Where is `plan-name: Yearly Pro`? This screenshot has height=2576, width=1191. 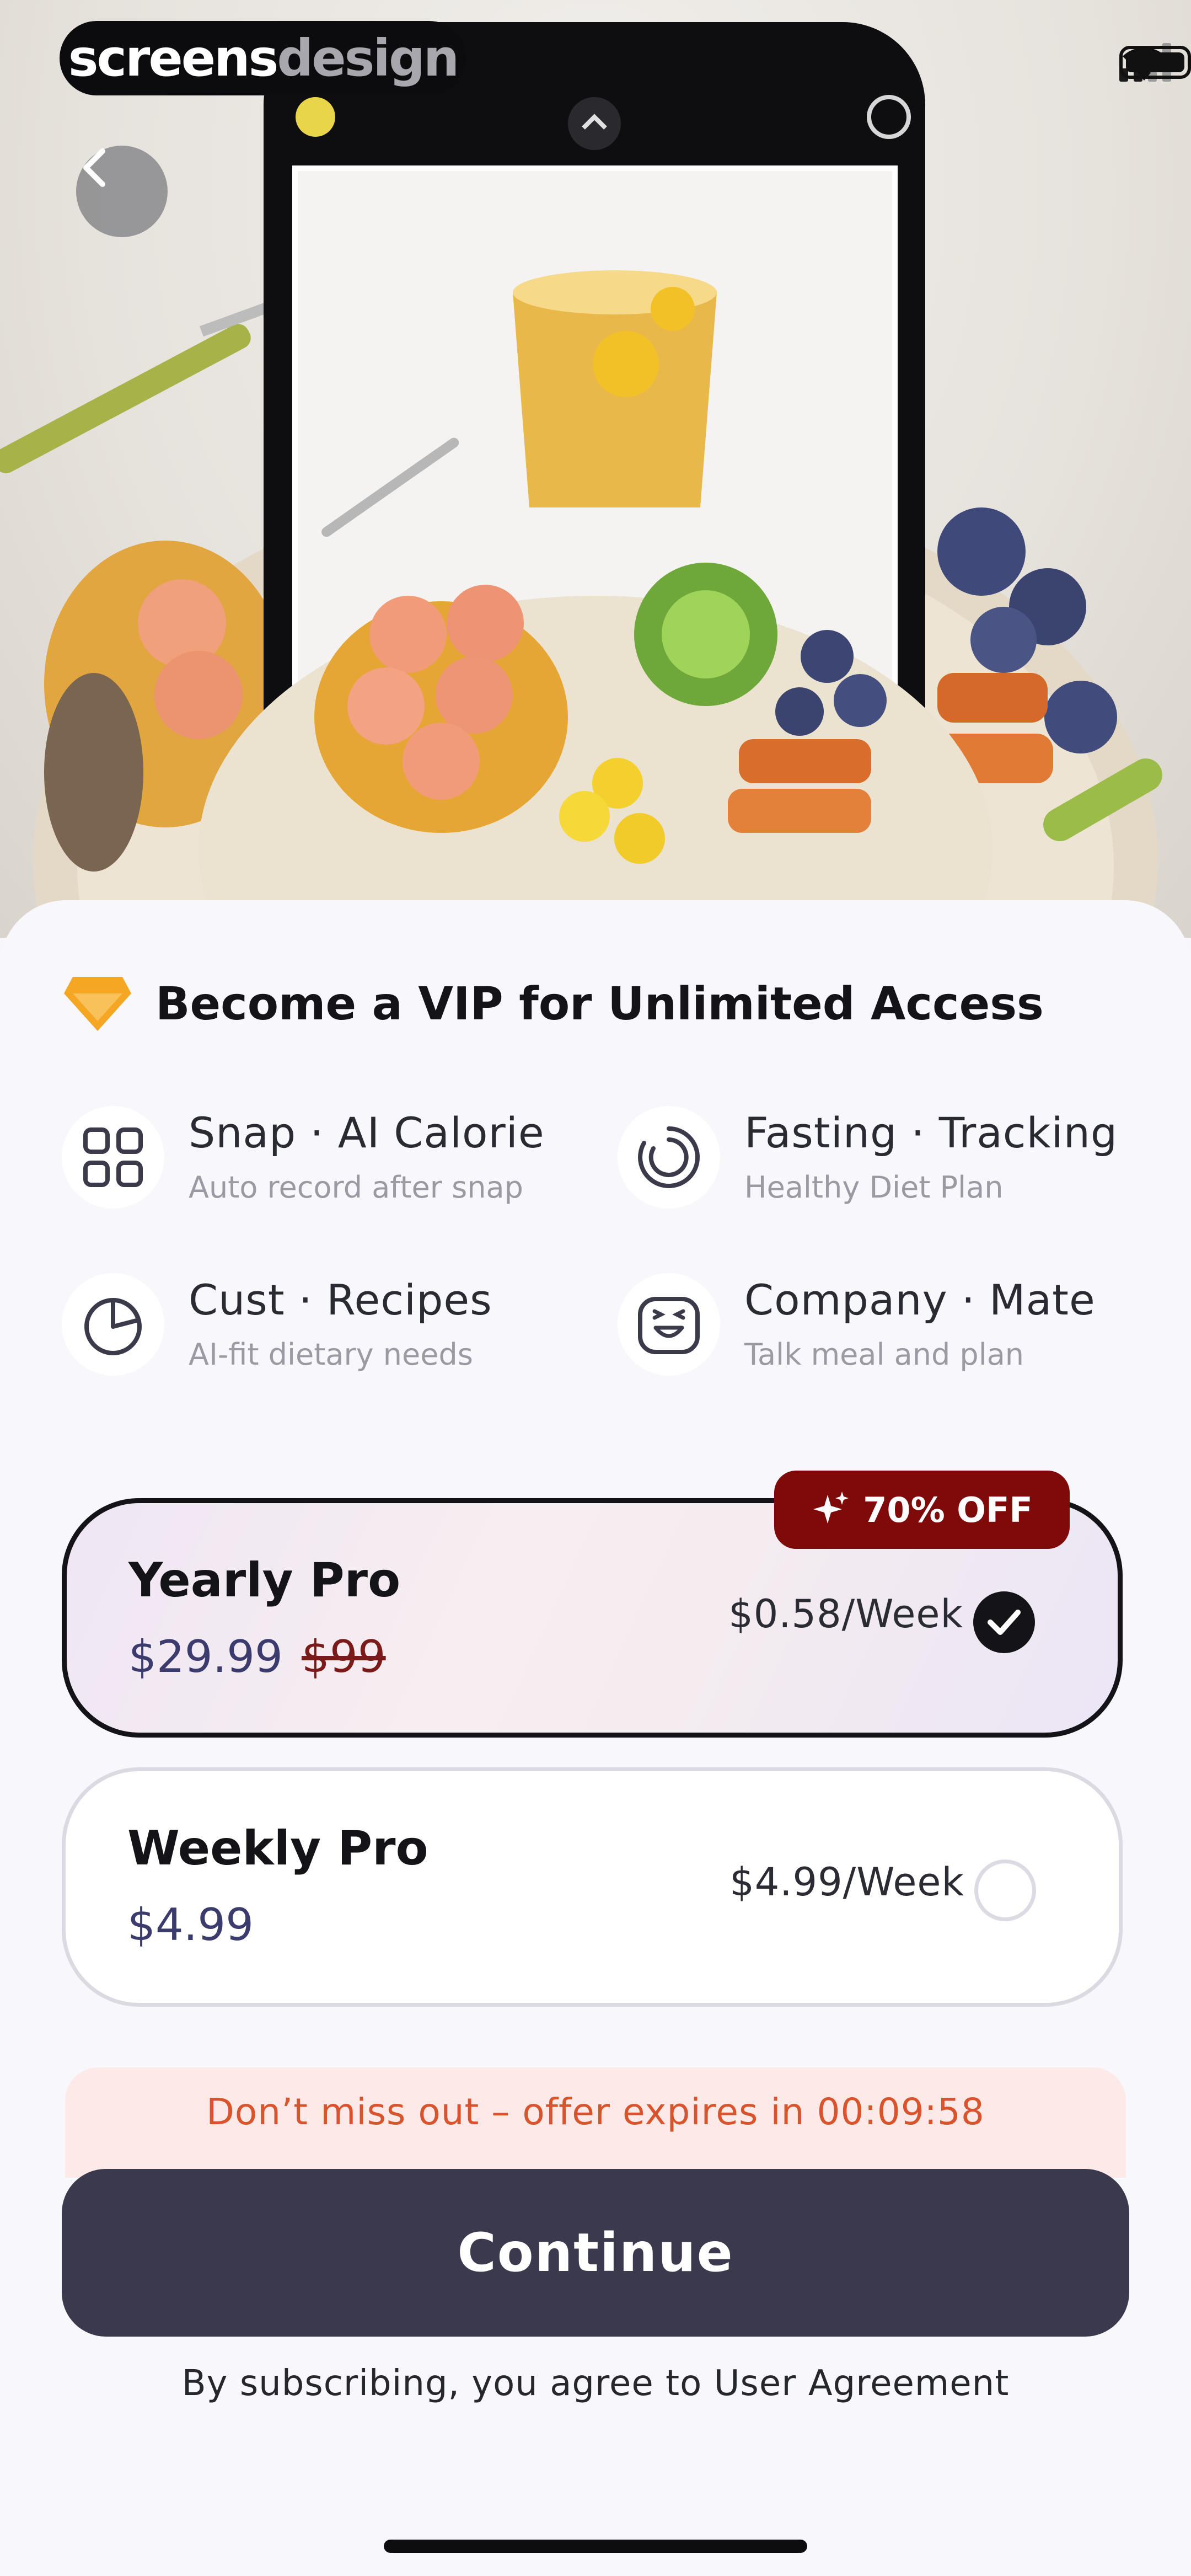
plan-name: Yearly Pro is located at coordinates (264, 1580).